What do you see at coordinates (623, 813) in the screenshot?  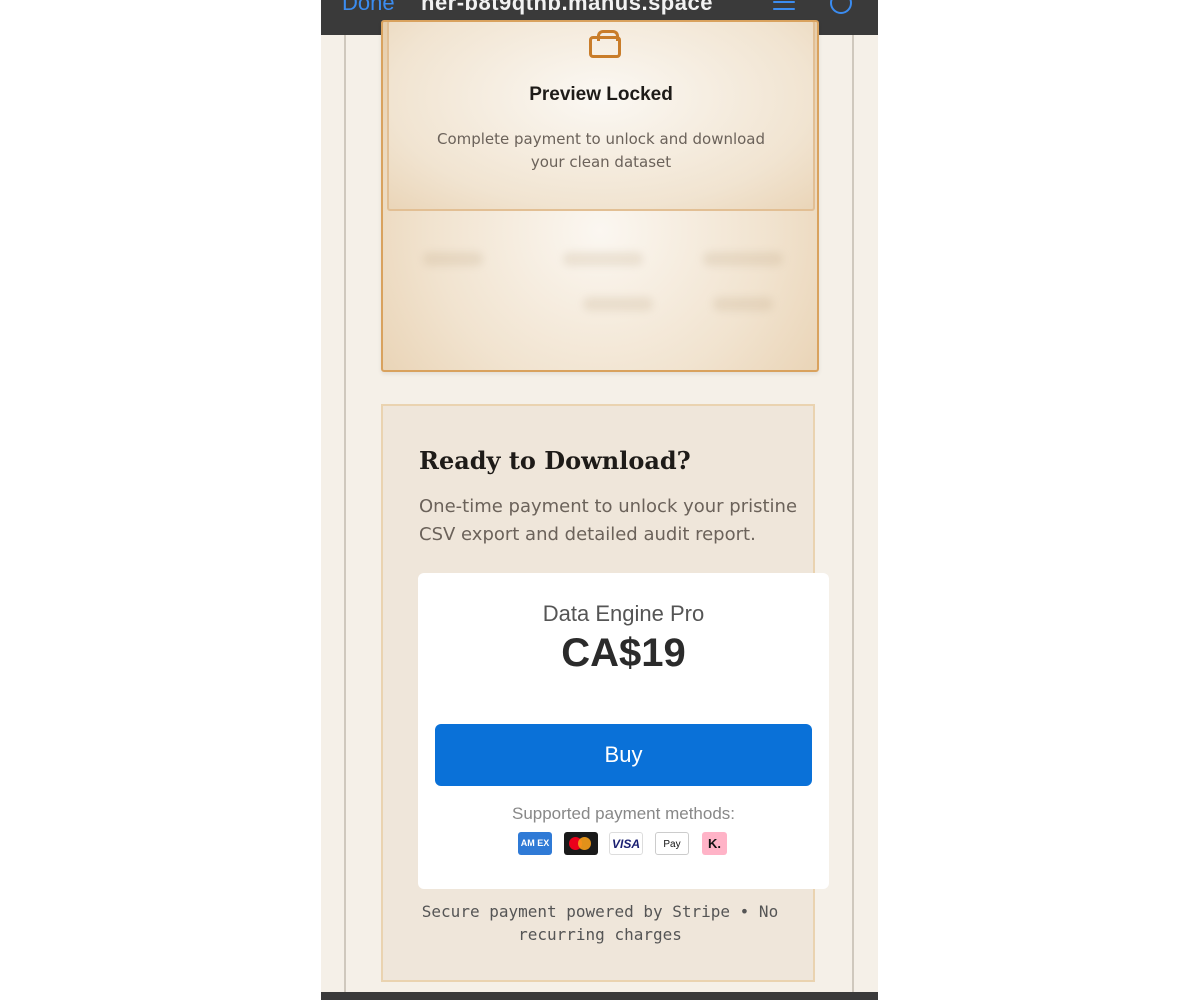 I see `payment-methods-label: Supported payment methods:` at bounding box center [623, 813].